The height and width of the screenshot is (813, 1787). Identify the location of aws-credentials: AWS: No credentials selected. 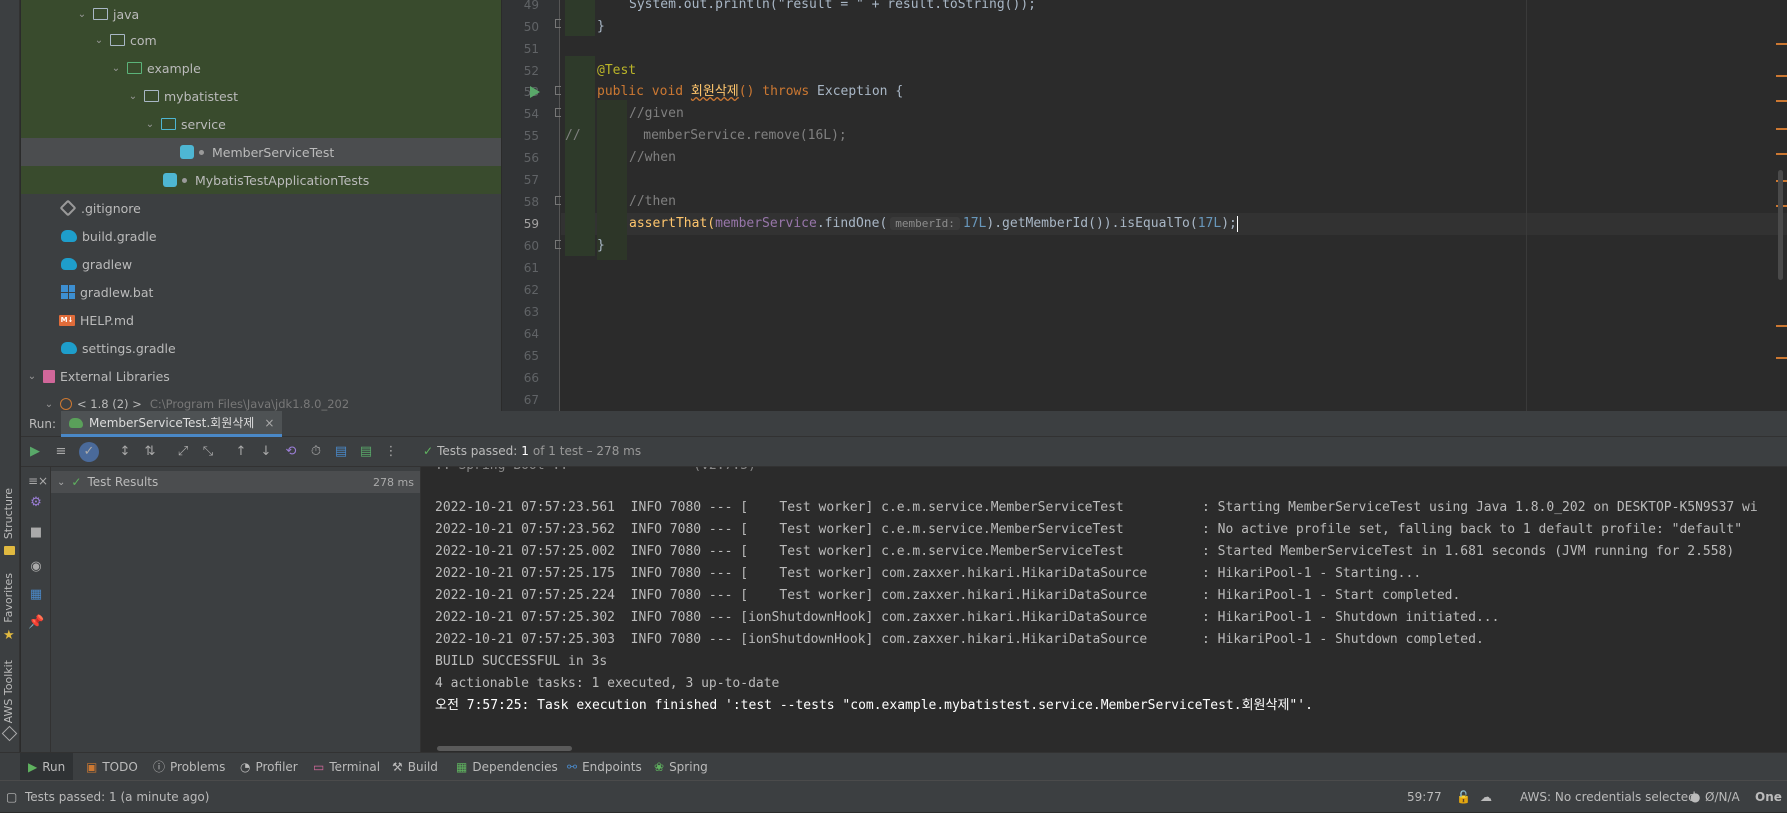
(1608, 797).